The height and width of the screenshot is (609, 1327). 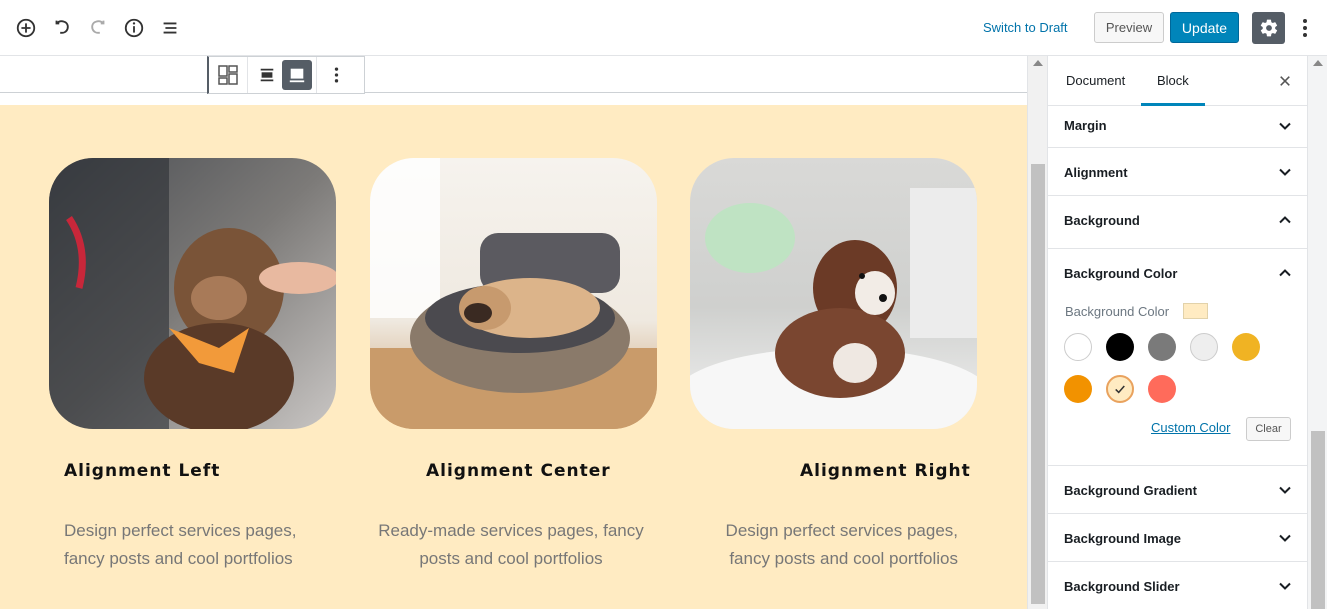 I want to click on color-swatch-white, so click(x=1078, y=347).